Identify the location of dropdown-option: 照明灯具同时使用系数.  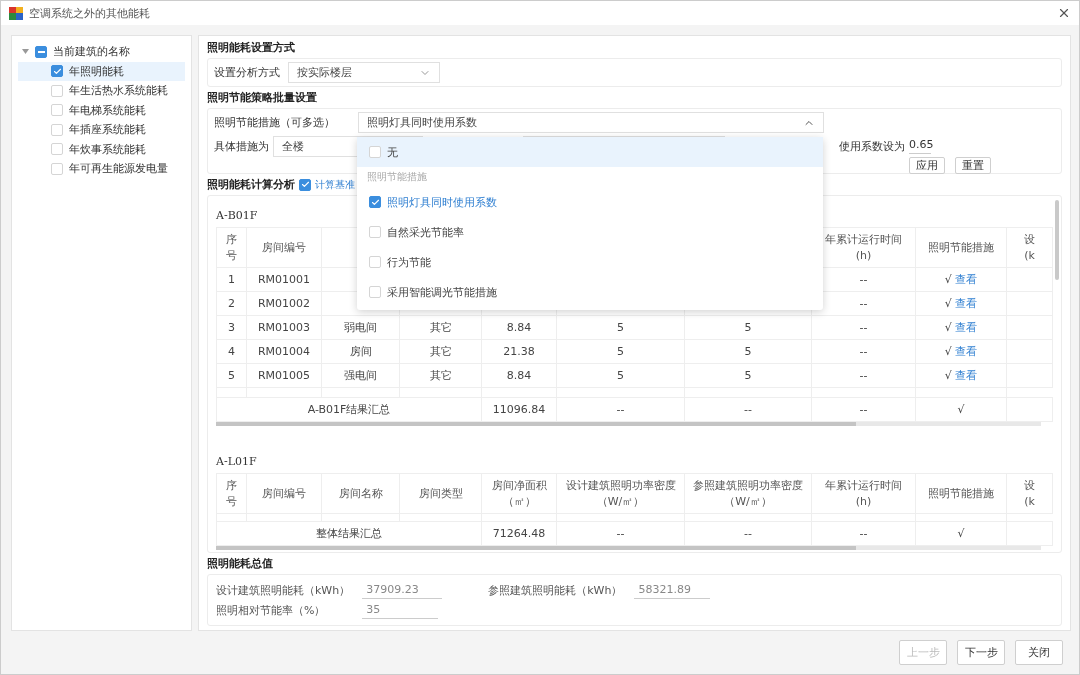
(590, 202).